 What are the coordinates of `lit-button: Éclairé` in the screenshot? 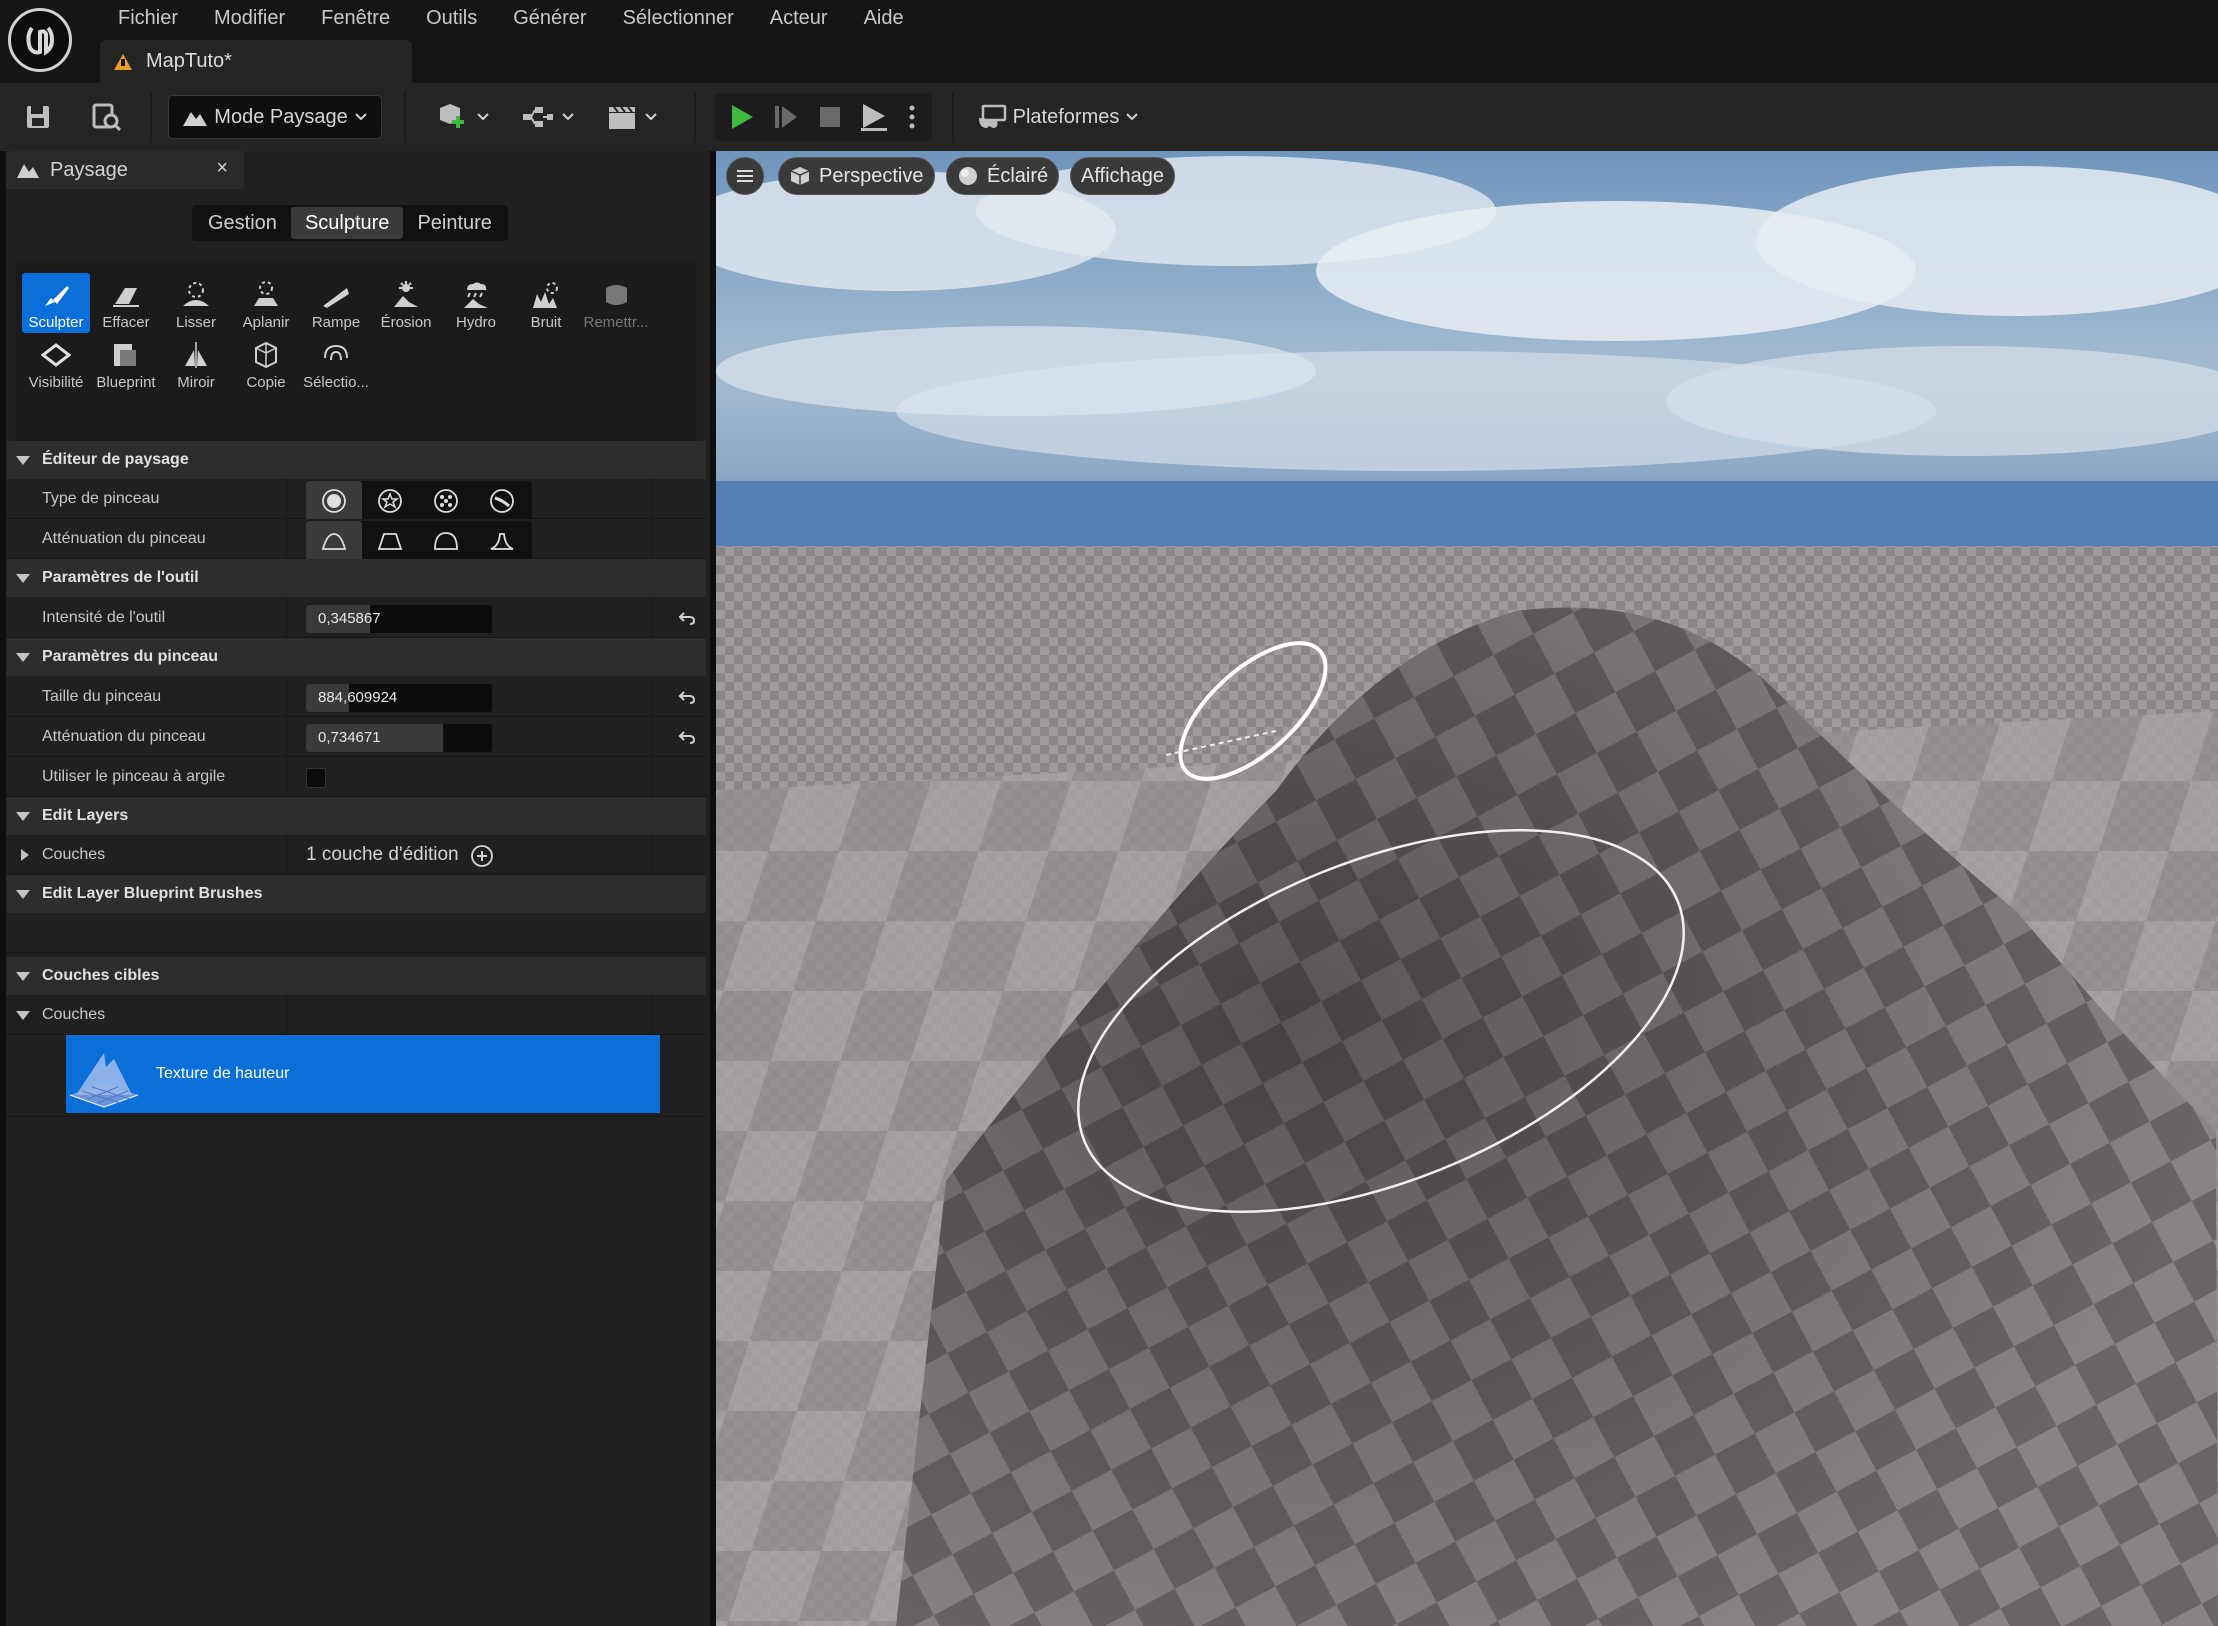 It's located at (1003, 176).